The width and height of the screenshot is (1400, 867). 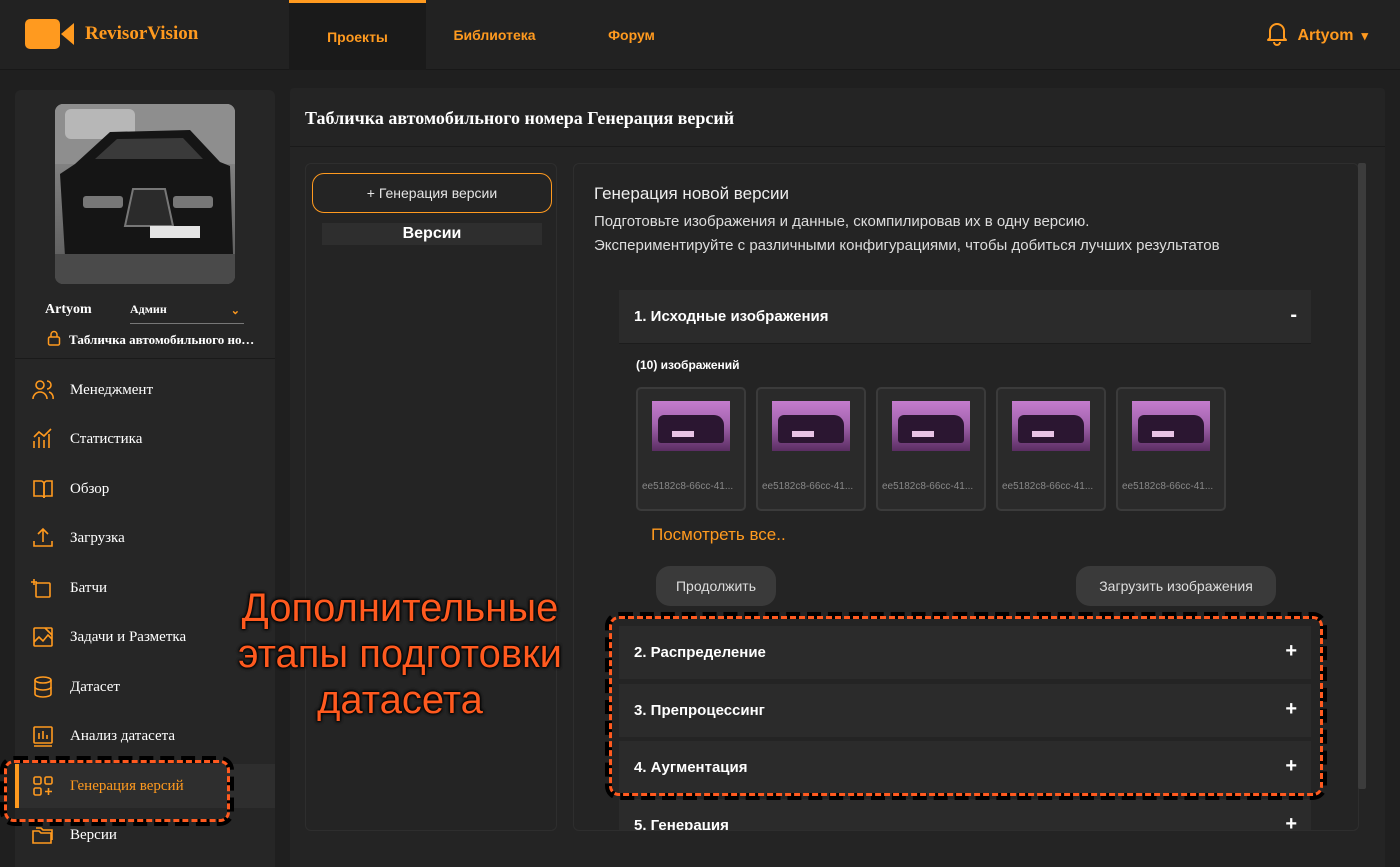 What do you see at coordinates (1291, 821) in the screenshot?
I see `expand-icon: +` at bounding box center [1291, 821].